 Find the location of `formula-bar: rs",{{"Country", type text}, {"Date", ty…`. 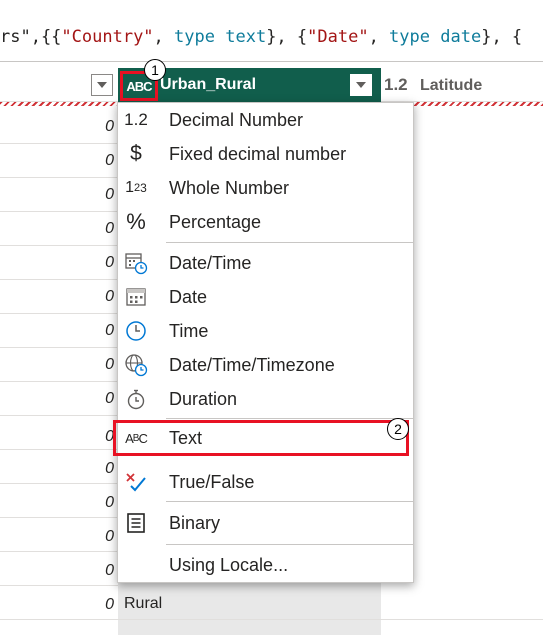

formula-bar: rs",{{"Country", type text}, {"Date", ty… is located at coordinates (271, 31).